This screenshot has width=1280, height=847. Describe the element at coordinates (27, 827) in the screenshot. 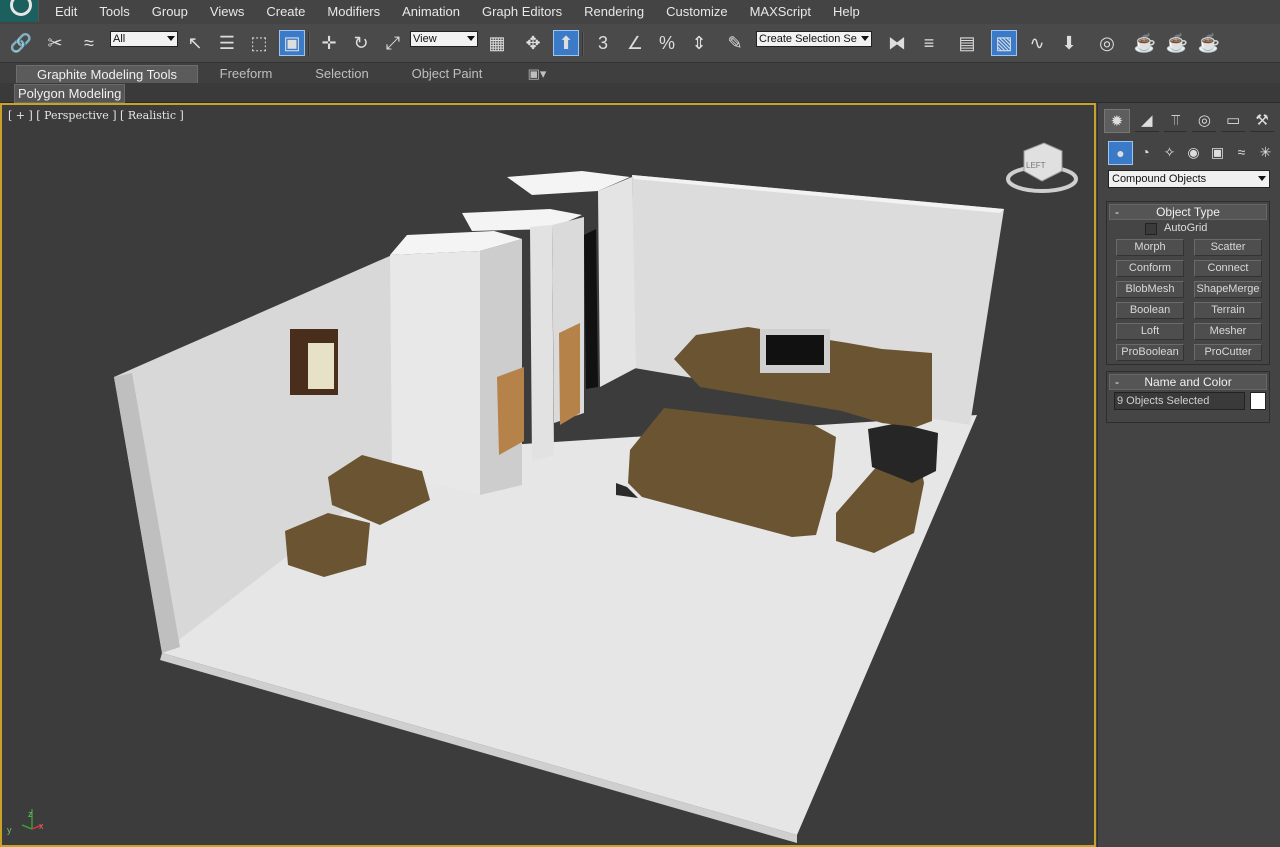

I see `axis-y-line` at that location.